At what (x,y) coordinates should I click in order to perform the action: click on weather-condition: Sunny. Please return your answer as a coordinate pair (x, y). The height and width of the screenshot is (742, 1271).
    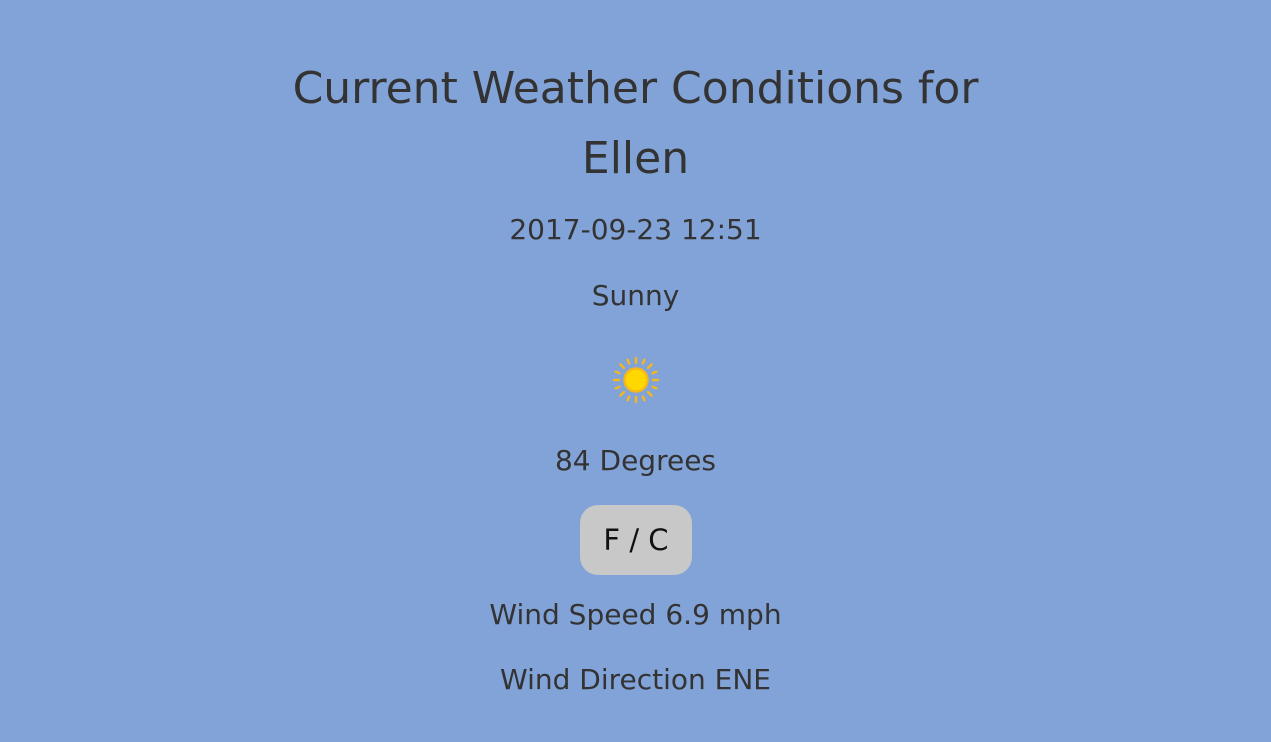
    Looking at the image, I should click on (635, 295).